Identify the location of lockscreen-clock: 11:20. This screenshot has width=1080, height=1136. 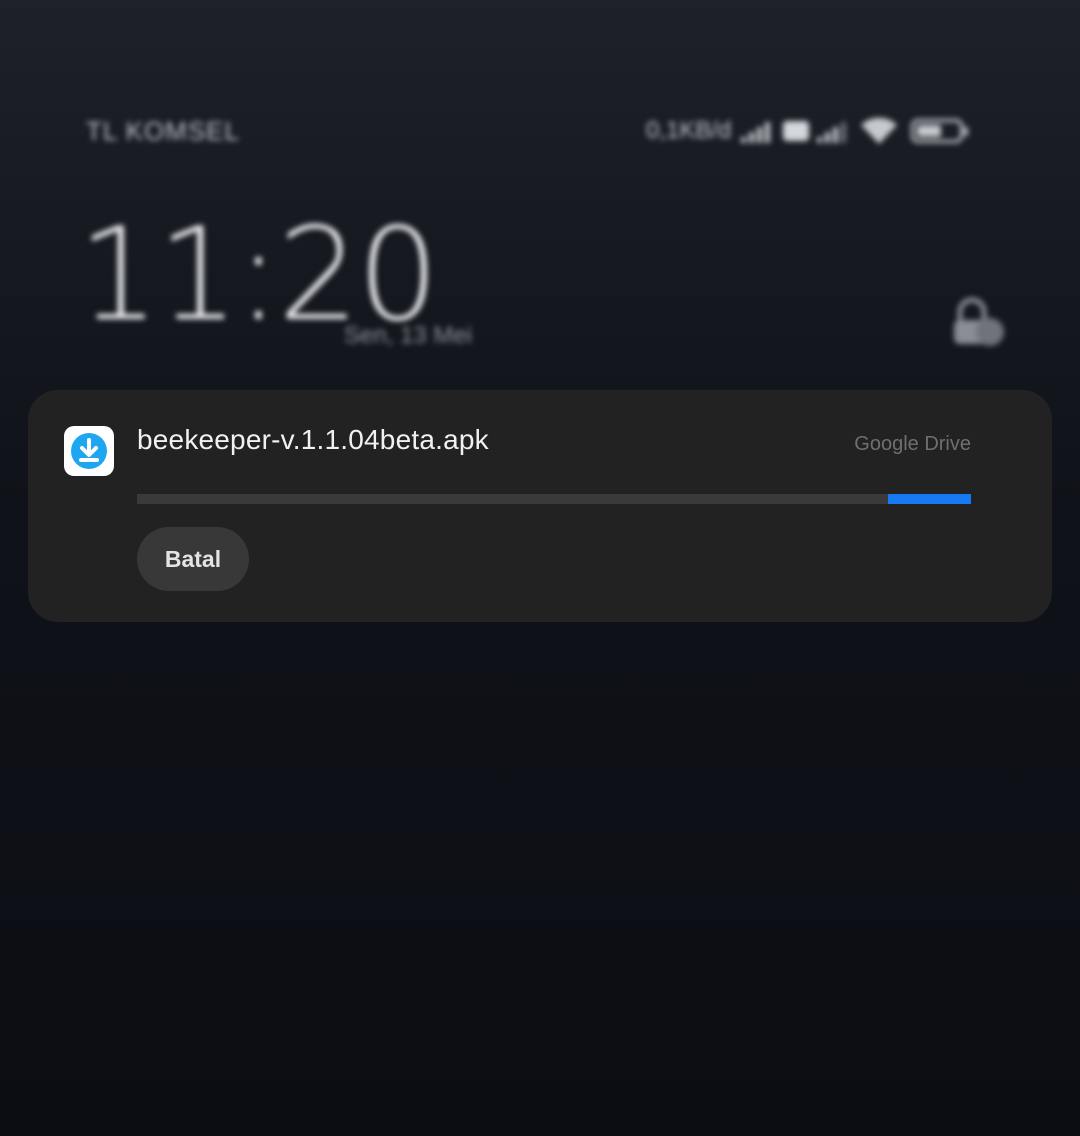
(258, 275).